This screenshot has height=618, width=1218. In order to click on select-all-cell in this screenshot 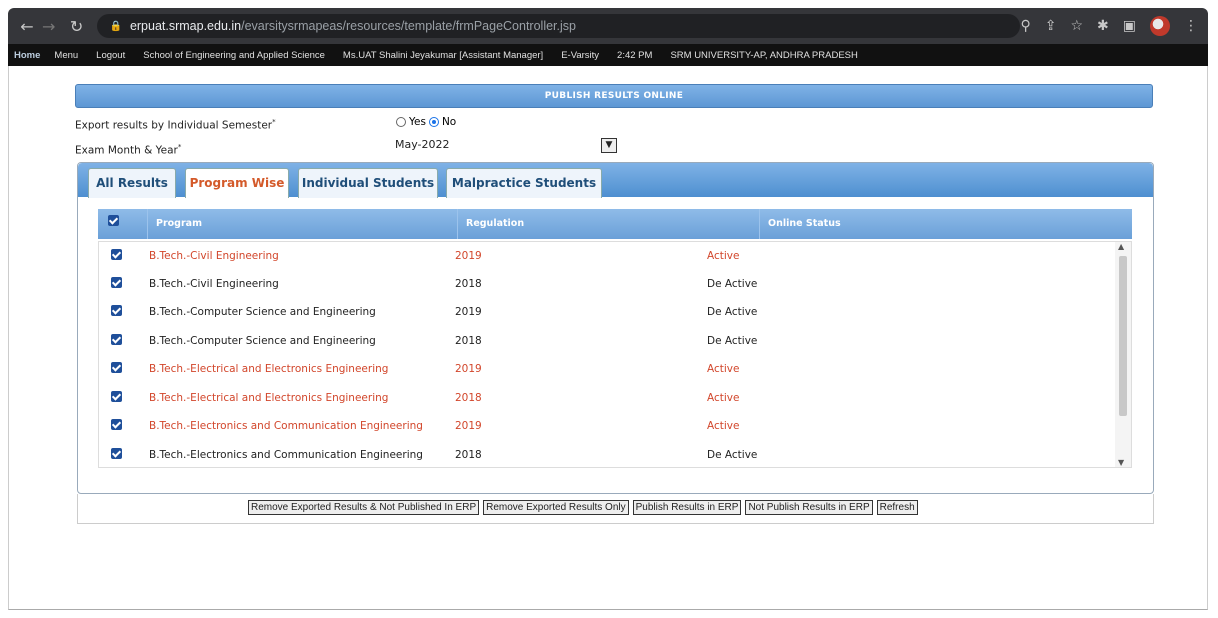, I will do `click(123, 224)`.